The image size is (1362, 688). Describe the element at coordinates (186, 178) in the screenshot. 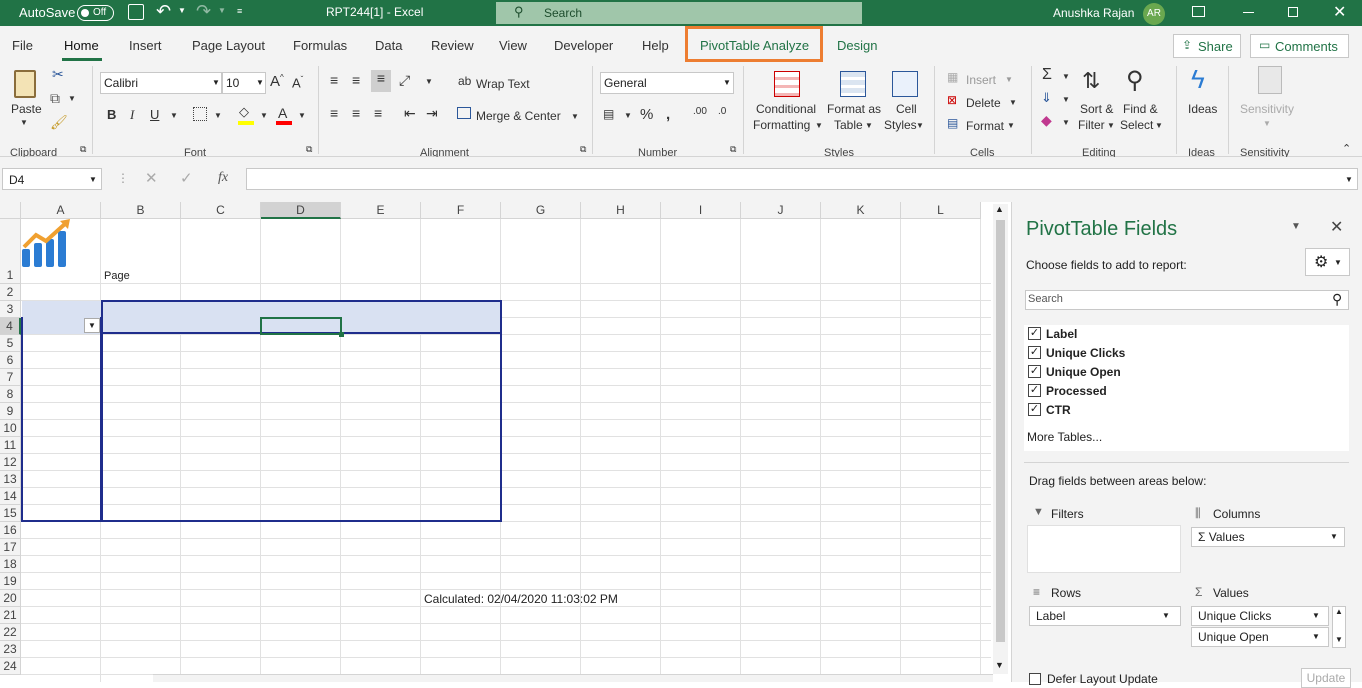

I see `enter-icon: ✓` at that location.